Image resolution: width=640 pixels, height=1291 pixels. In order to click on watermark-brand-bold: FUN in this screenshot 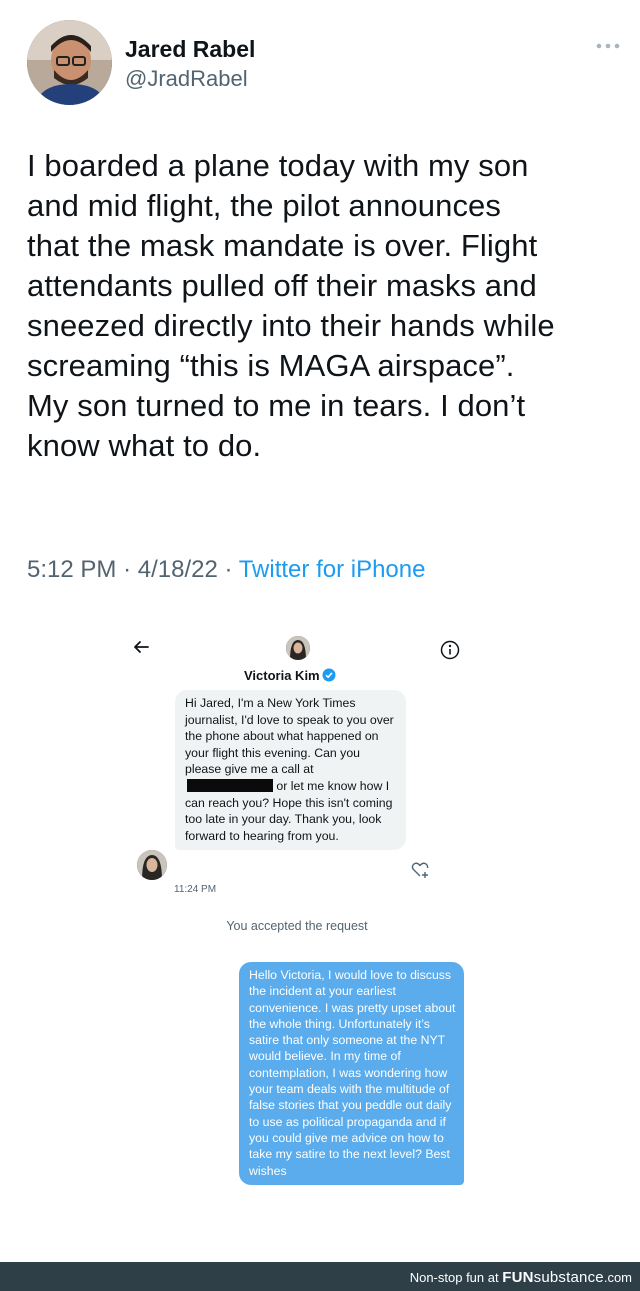, I will do `click(518, 1277)`.